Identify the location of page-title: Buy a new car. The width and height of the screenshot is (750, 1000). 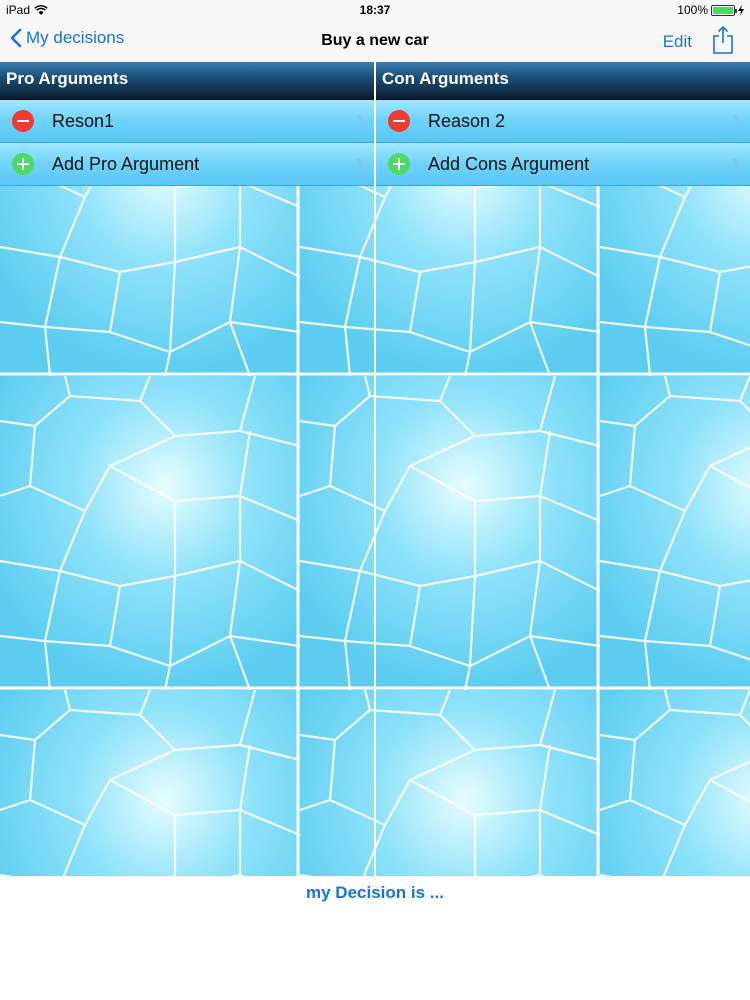
(375, 40).